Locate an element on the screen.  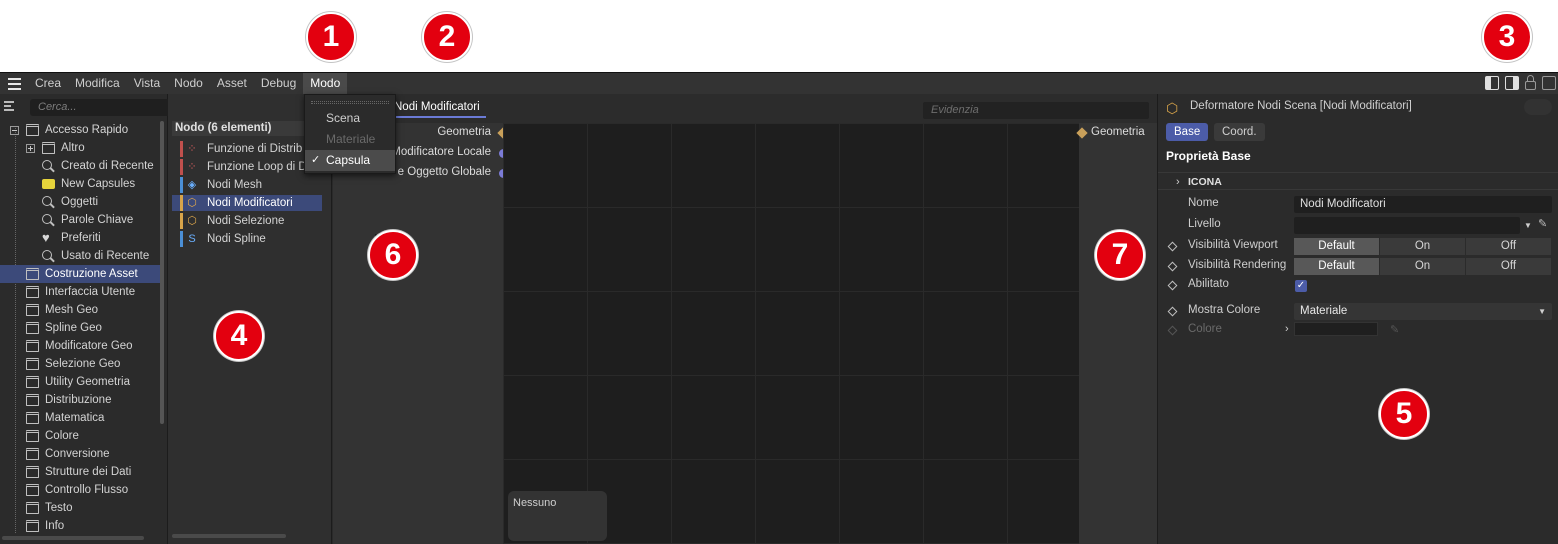
tree-item: Distribuzione is located at coordinates (80, 400).